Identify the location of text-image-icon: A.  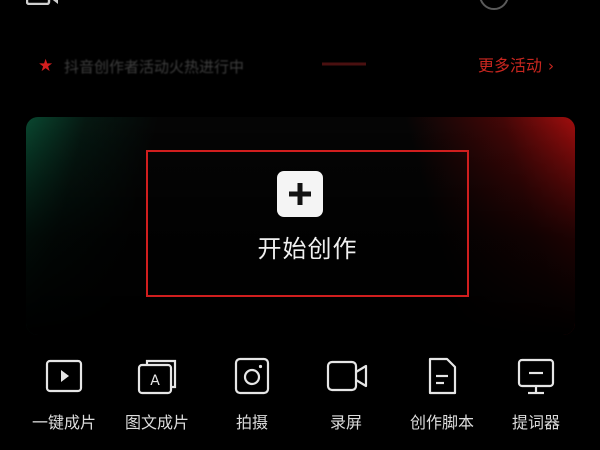
(157, 376).